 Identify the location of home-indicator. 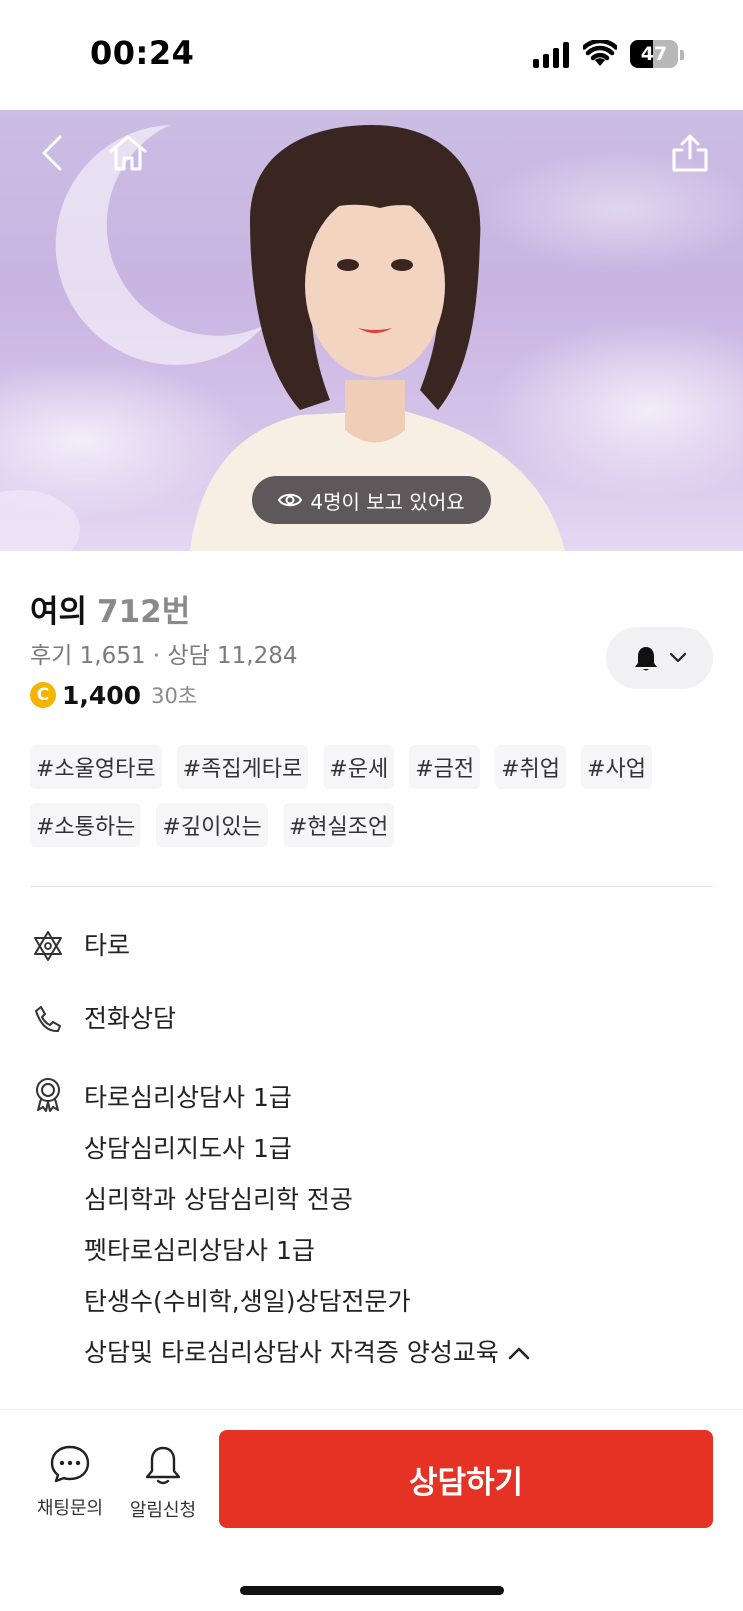
(372, 1590).